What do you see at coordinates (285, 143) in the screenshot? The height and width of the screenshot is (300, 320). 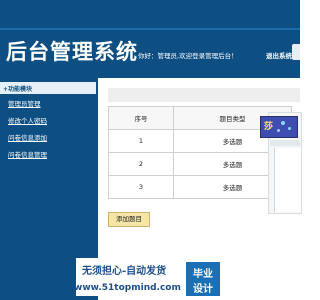 I see `side-panel-bar` at bounding box center [285, 143].